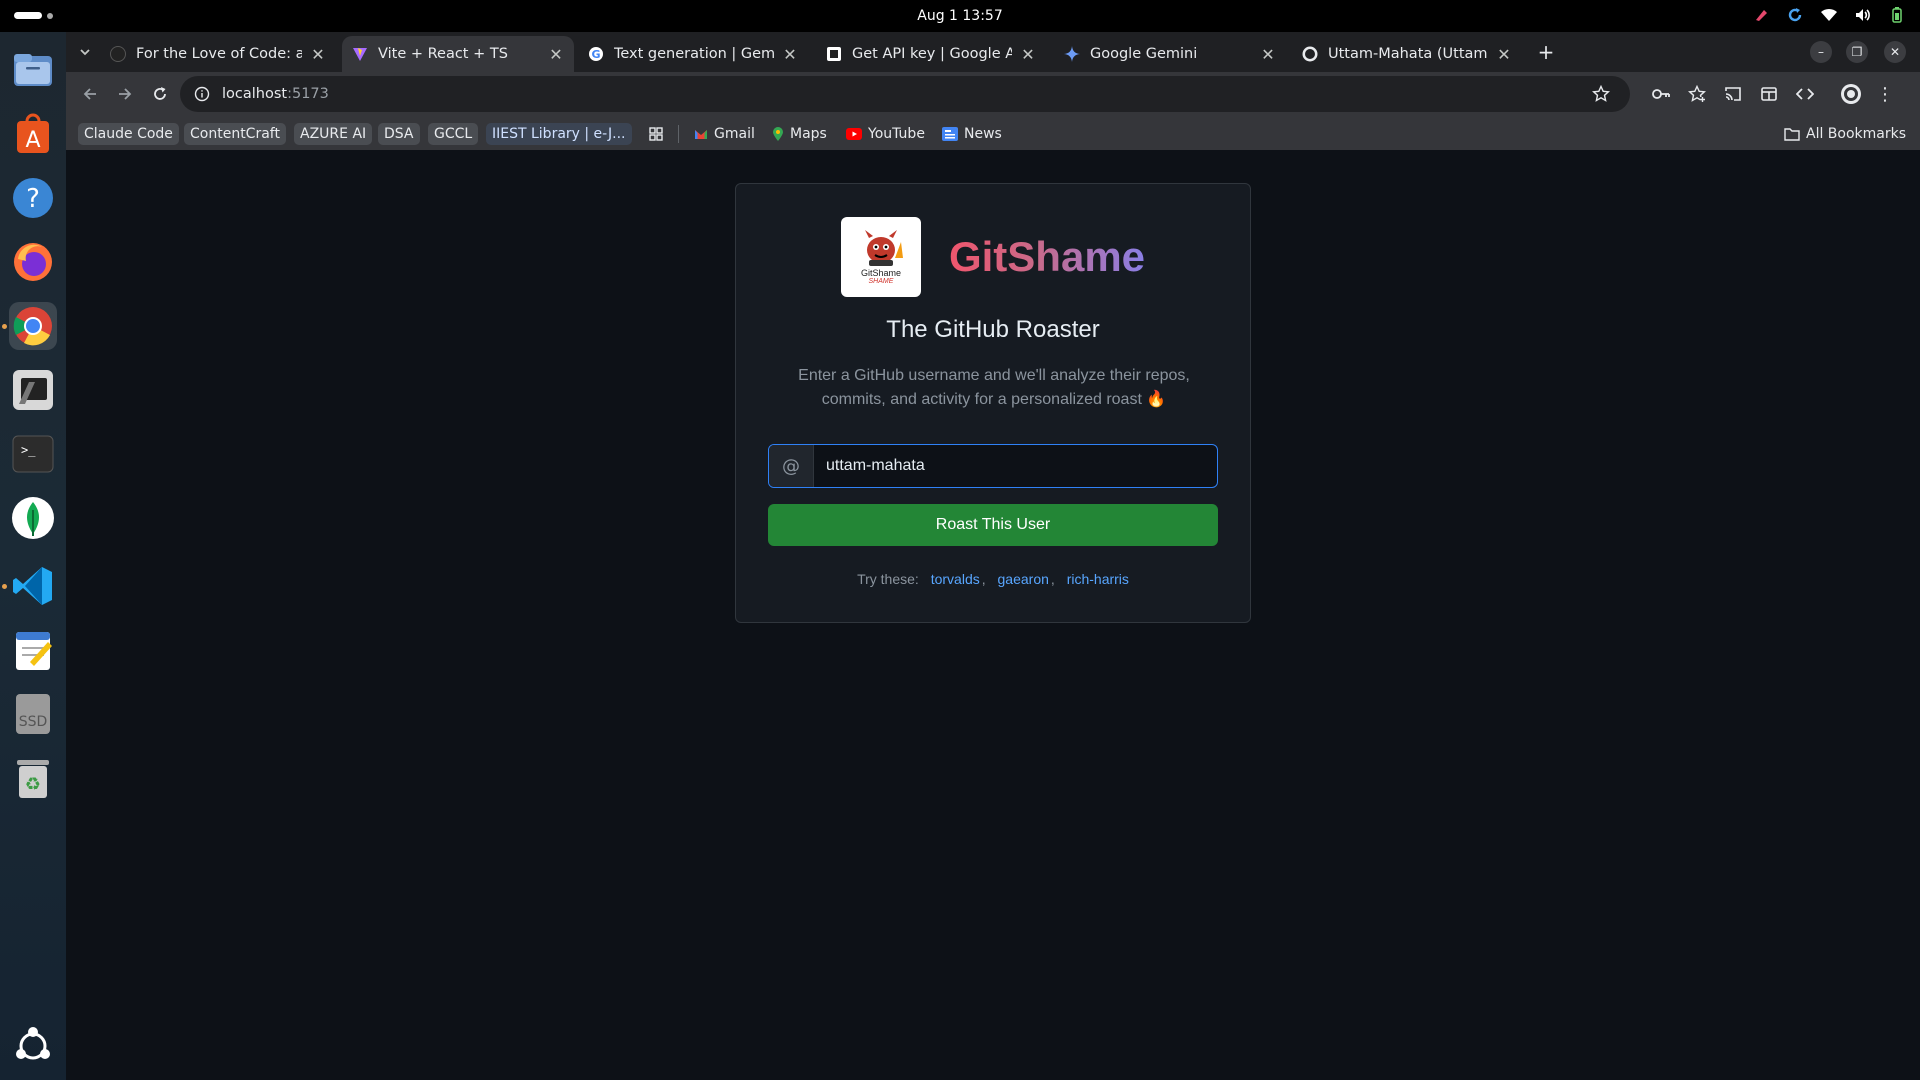 The height and width of the screenshot is (1080, 1920). I want to click on maximize-button: ❐, so click(1857, 52).